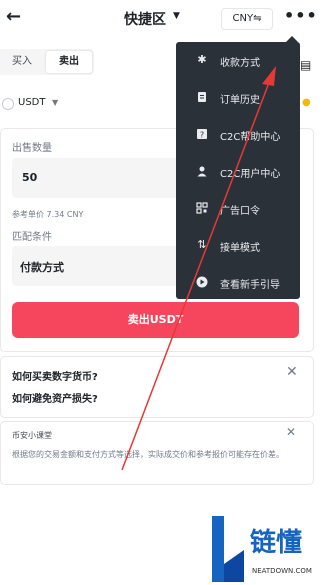  Describe the element at coordinates (250, 174) in the screenshot. I see `menu-item-label: C2C用户中心` at that location.